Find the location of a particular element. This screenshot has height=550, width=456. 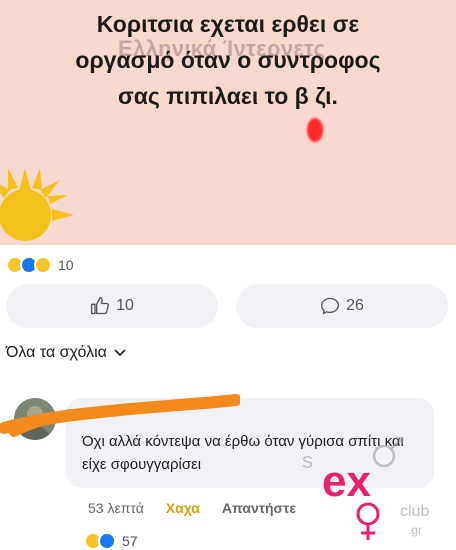

comments-filter-dropdown: Όλα τα σχόλια is located at coordinates (66, 353).